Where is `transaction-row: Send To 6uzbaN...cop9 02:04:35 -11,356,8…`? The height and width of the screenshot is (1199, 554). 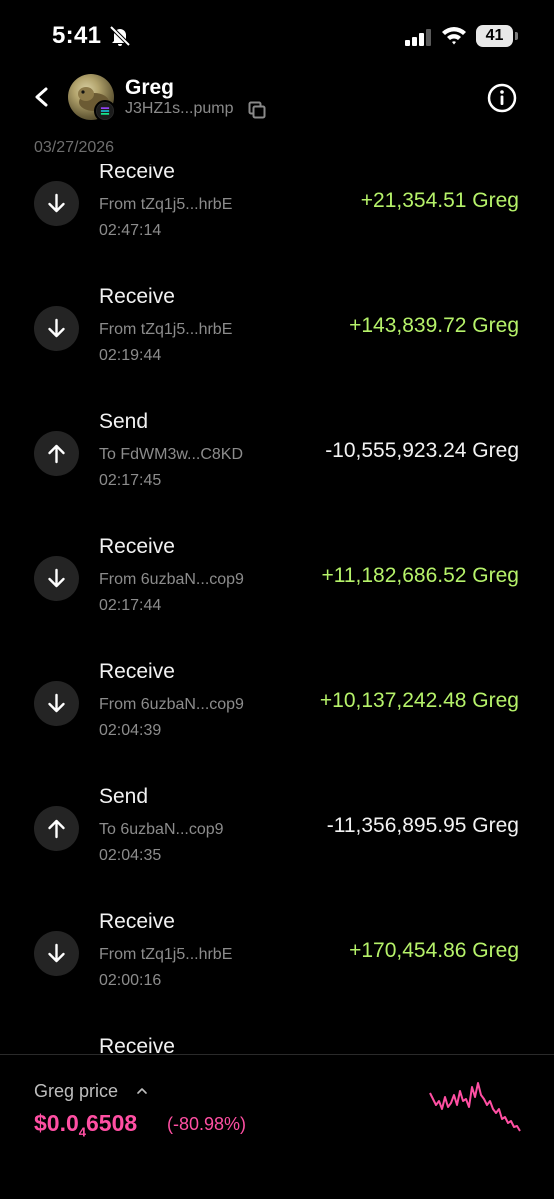
transaction-row: Send To 6uzbaN...cop9 02:04:35 -11,356,8… is located at coordinates (277, 845).